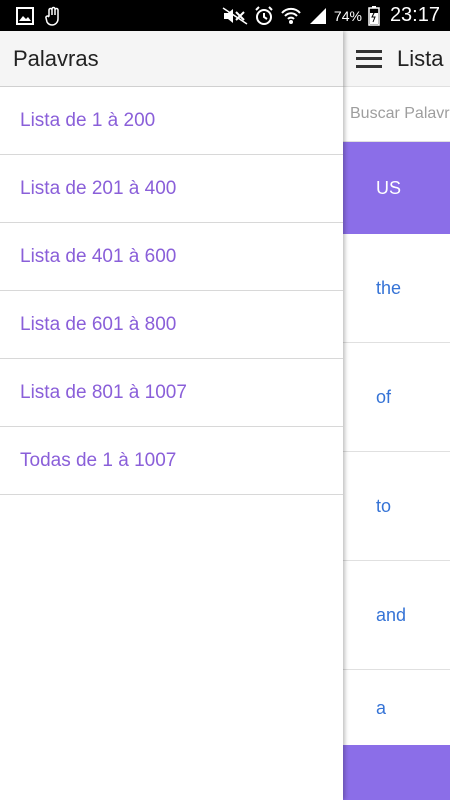 Image resolution: width=450 pixels, height=800 pixels. I want to click on word-item: to, so click(396, 506).